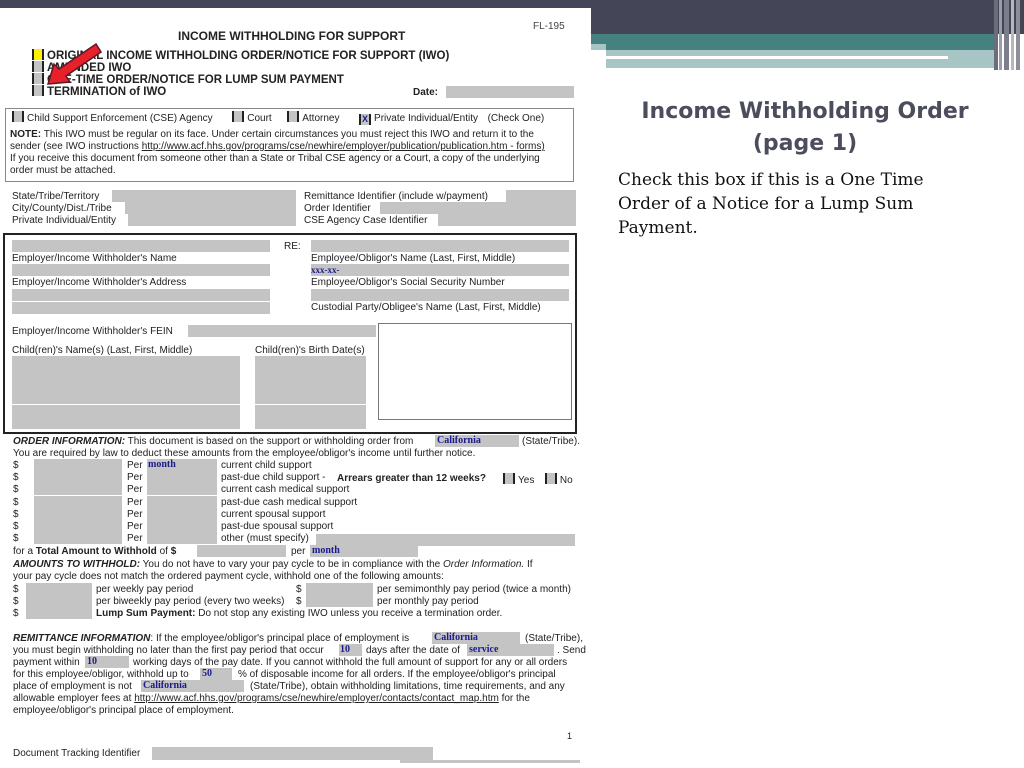 This screenshot has width=1024, height=768. What do you see at coordinates (135, 539) in the screenshot?
I see `per-label: Per` at bounding box center [135, 539].